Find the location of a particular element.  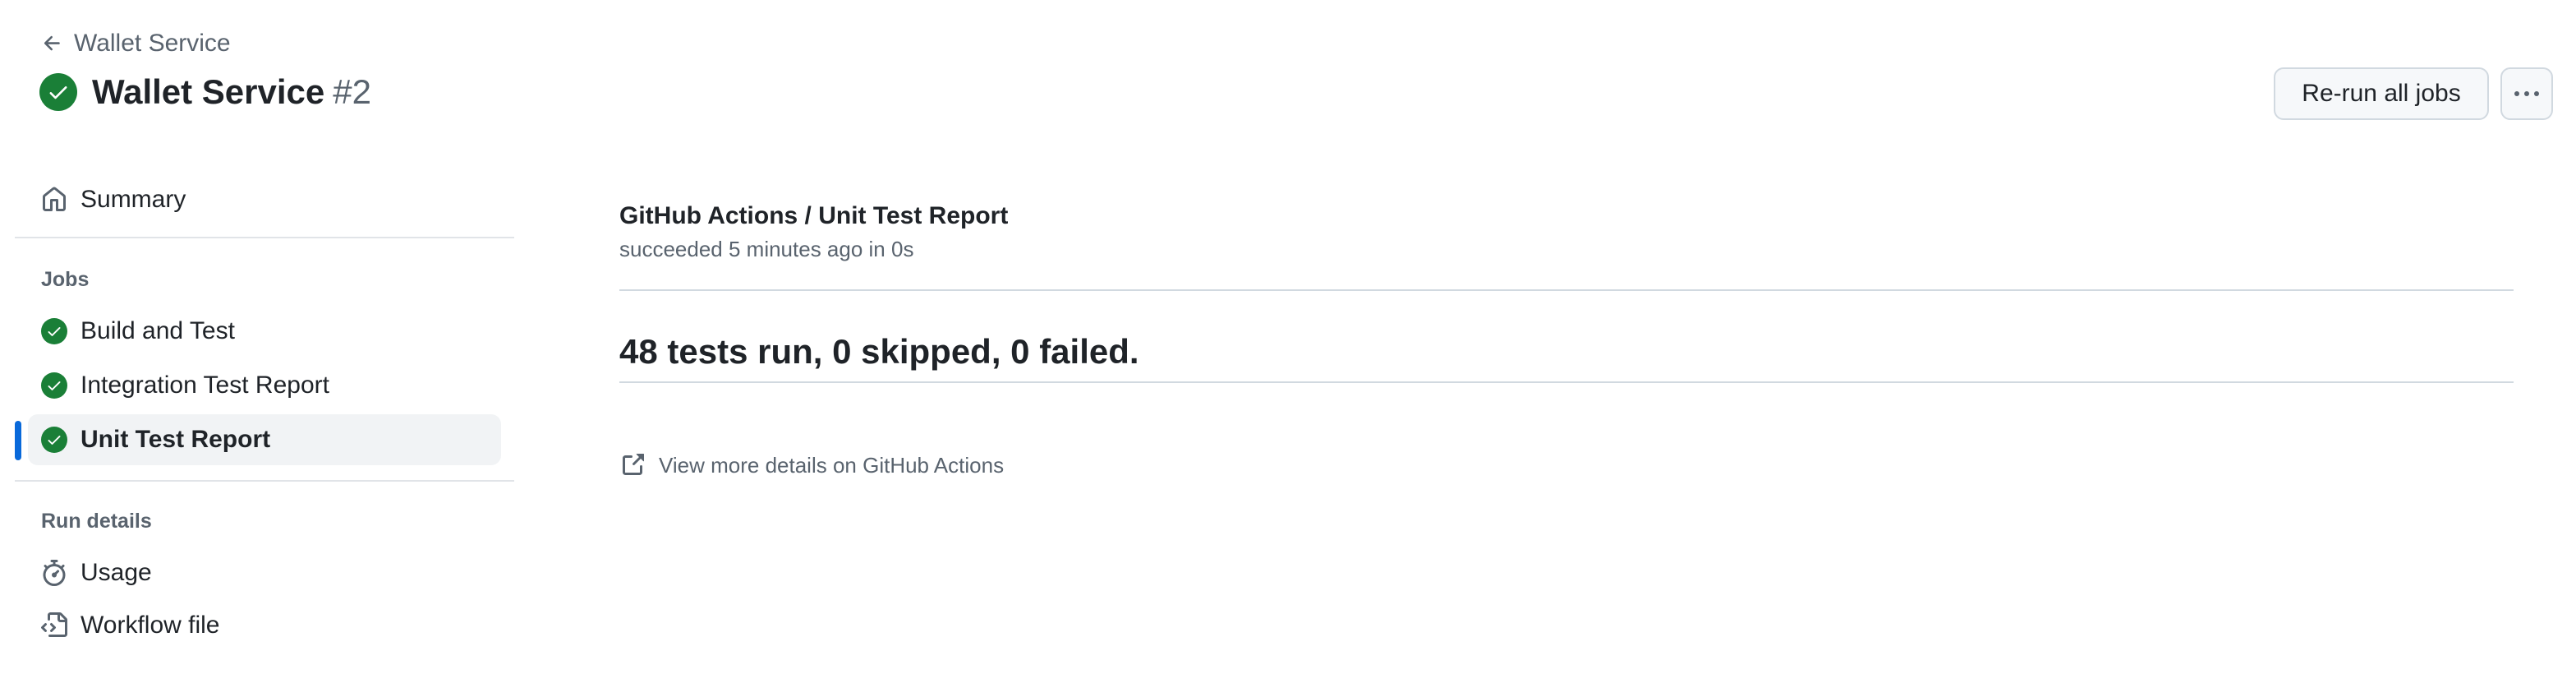

stopwatch-icon is located at coordinates (55, 573).